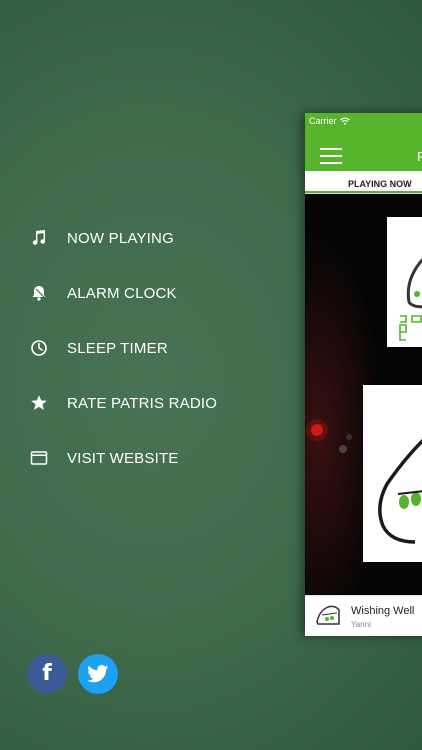 This screenshot has height=750, width=422. What do you see at coordinates (142, 403) in the screenshot?
I see `menu-label: RATE PATRIS RADIO` at bounding box center [142, 403].